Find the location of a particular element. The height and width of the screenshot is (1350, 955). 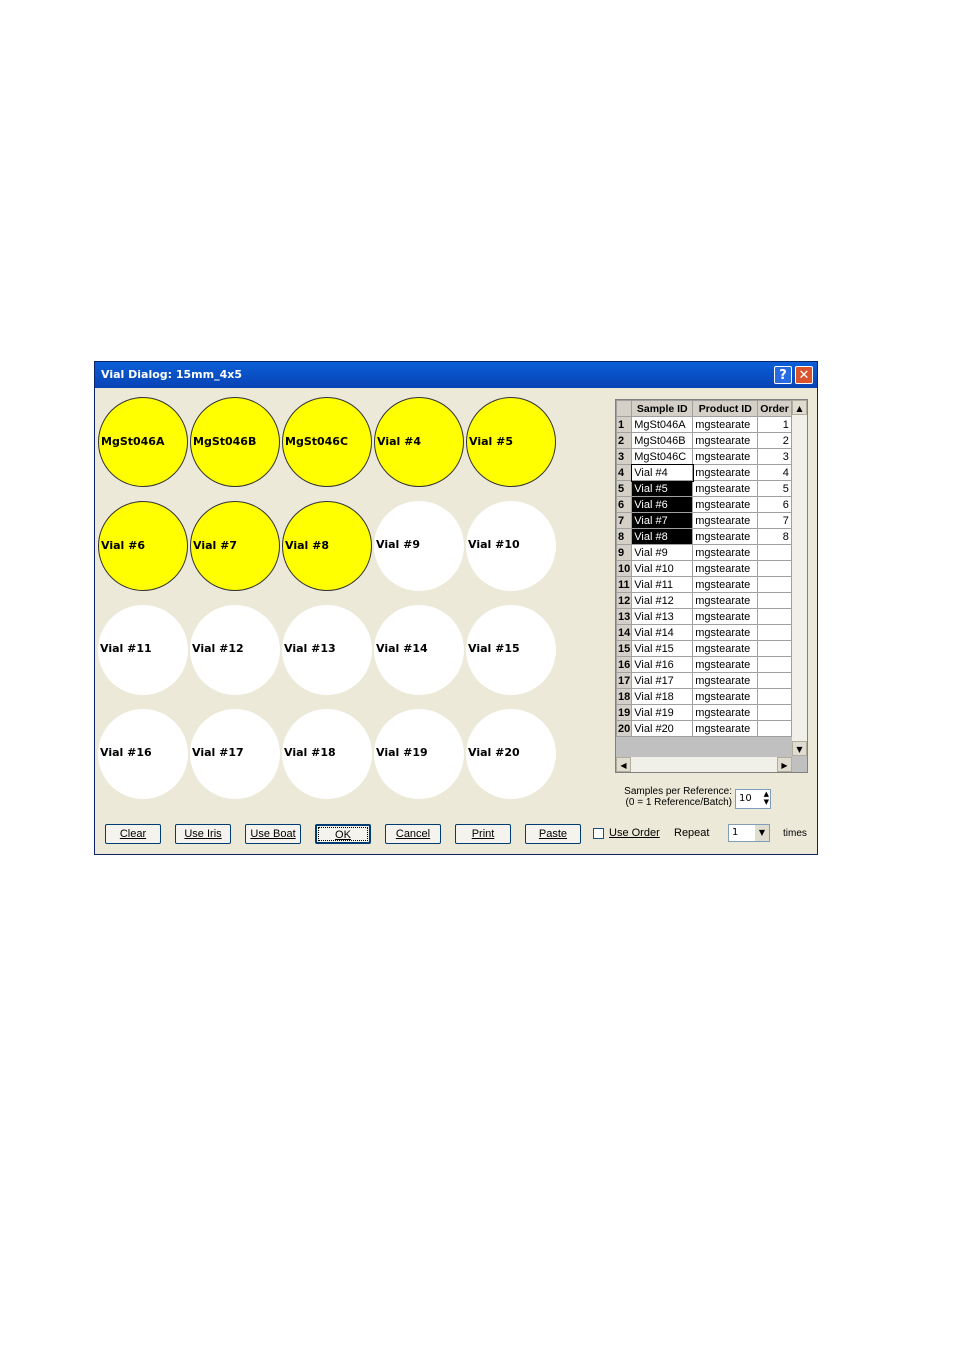

scroll-up-icon: ▲ is located at coordinates (799, 407).